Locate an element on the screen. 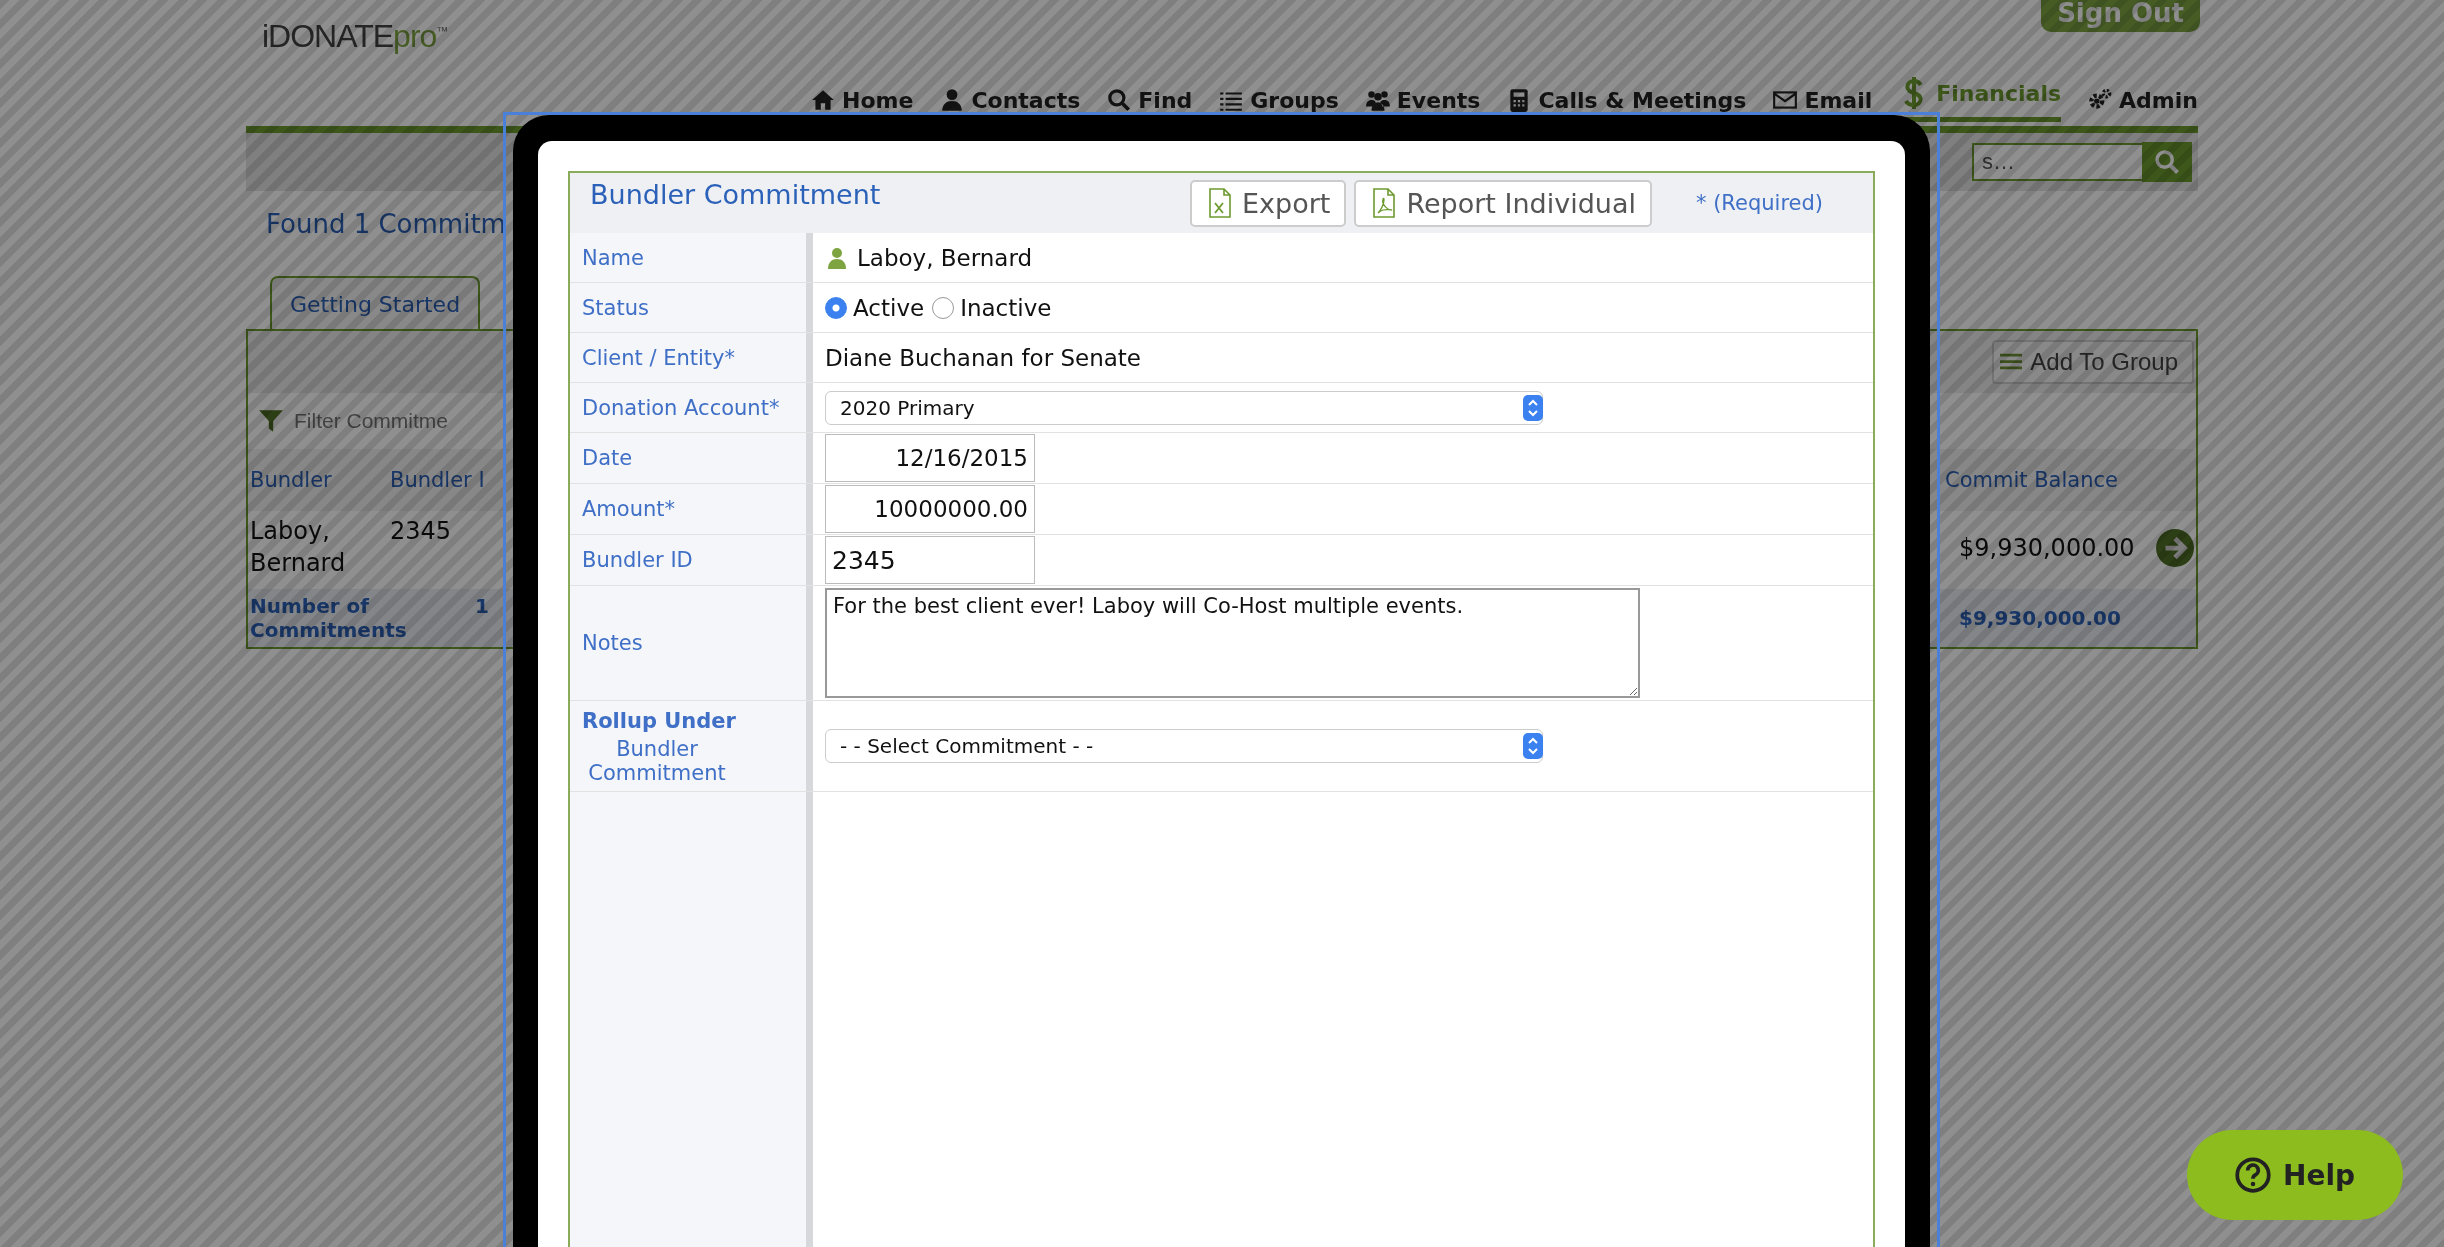 Image resolution: width=2444 pixels, height=1247 pixels. field-value: Laboy, Bernard is located at coordinates (945, 257).